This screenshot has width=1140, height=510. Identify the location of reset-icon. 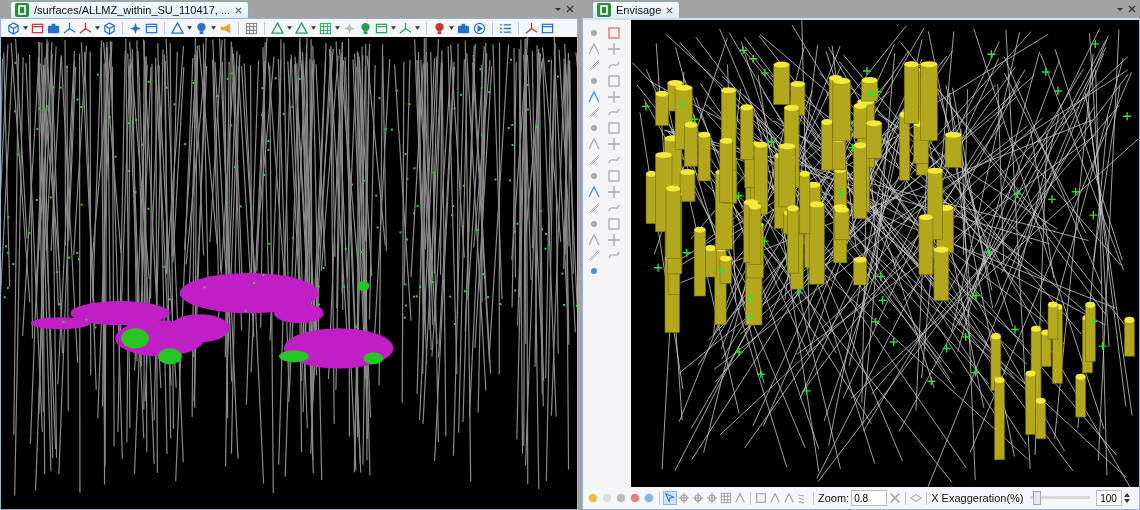
(895, 498).